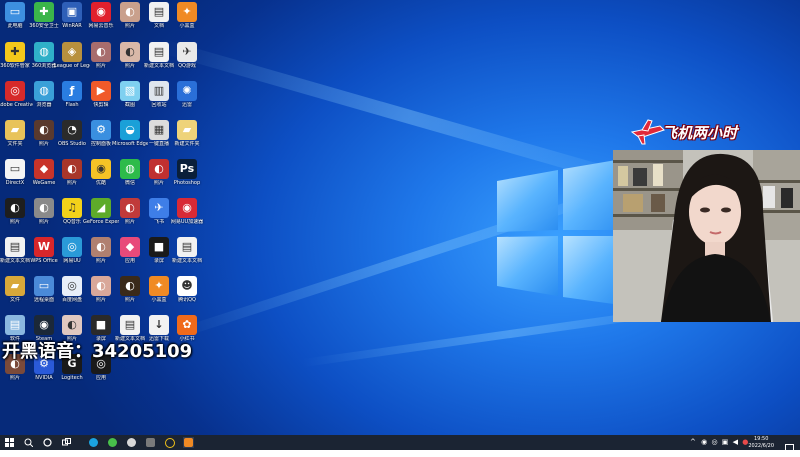 The height and width of the screenshot is (457, 800). I want to click on desktop-icon: ▤ 新建文本文档, so click(187, 250).